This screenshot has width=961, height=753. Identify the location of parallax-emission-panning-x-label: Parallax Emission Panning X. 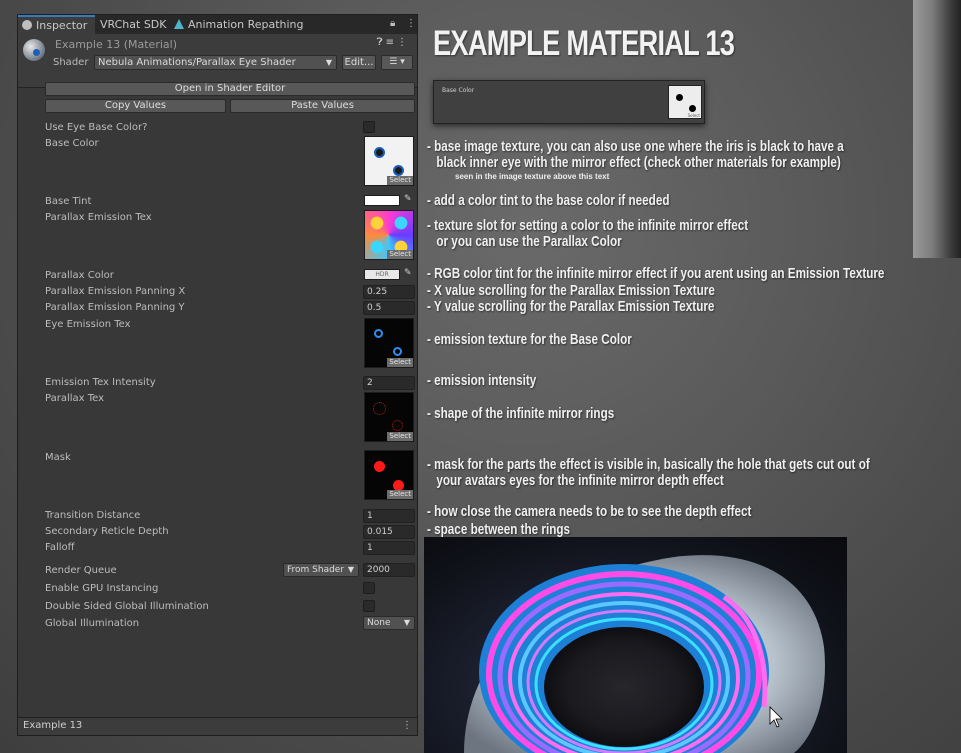
(115, 291).